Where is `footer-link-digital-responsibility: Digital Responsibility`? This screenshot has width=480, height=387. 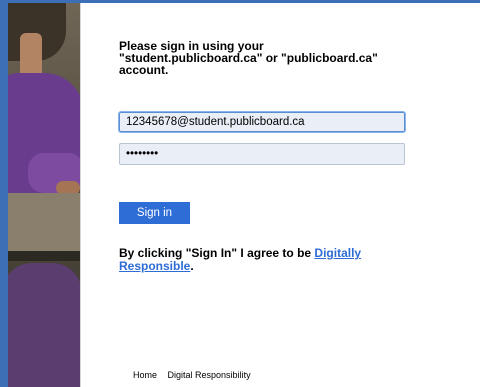 footer-link-digital-responsibility: Digital Responsibility is located at coordinates (209, 375).